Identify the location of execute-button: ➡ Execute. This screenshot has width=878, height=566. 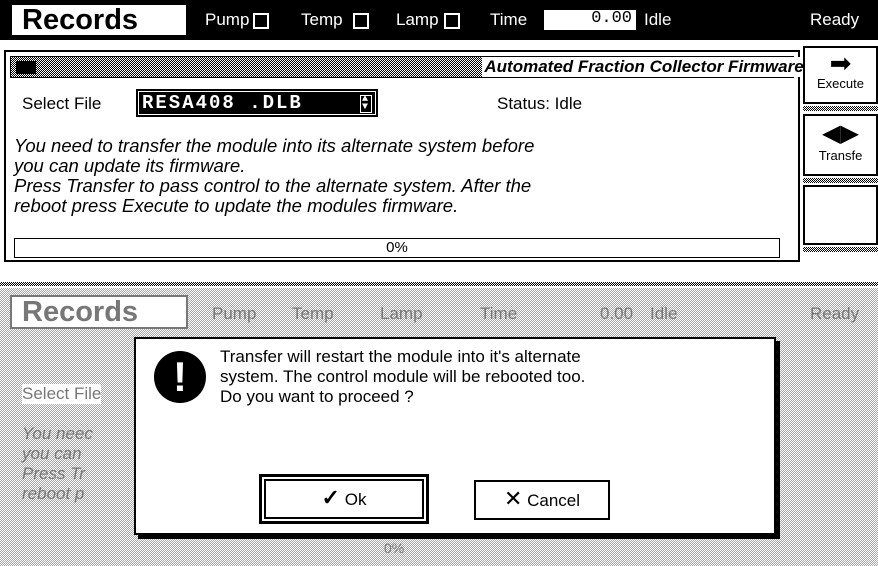
(840, 75).